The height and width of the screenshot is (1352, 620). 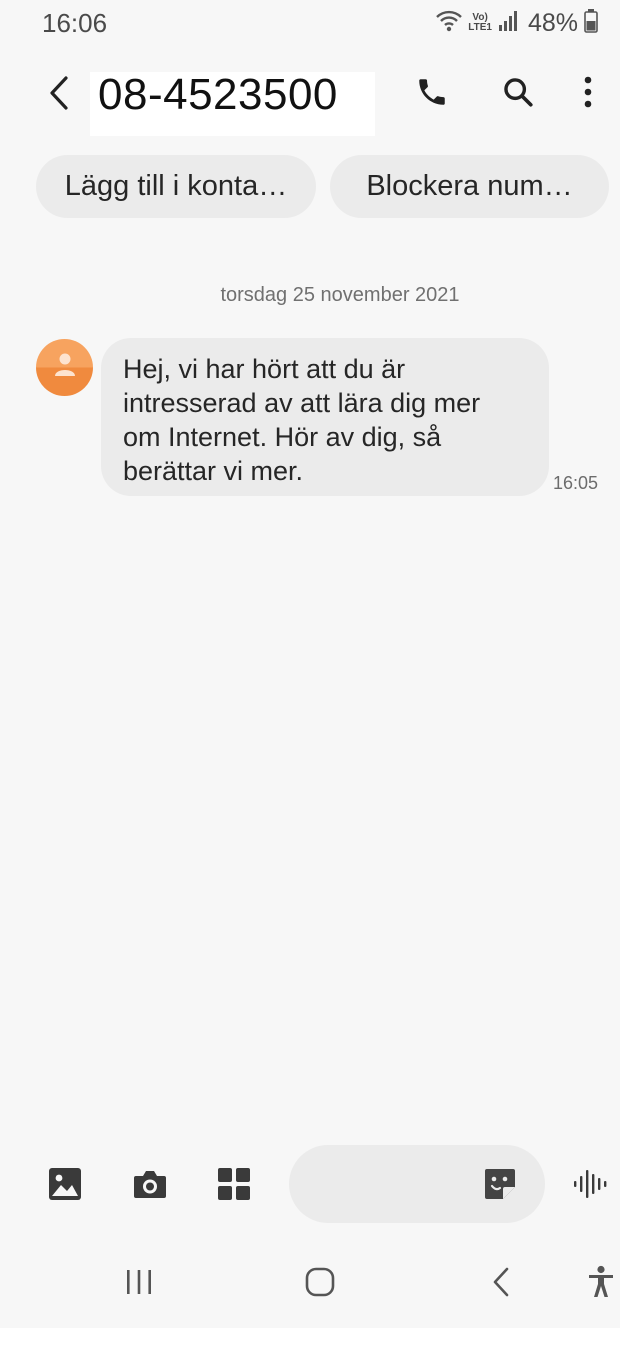 I want to click on battery-percent: 48%, so click(x=552, y=22).